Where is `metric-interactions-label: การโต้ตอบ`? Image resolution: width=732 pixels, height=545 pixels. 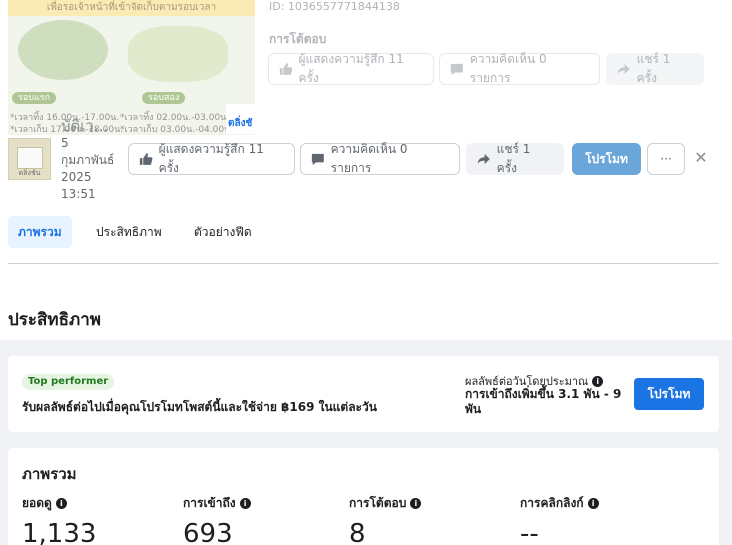 metric-interactions-label: การโต้ตอบ is located at coordinates (378, 503).